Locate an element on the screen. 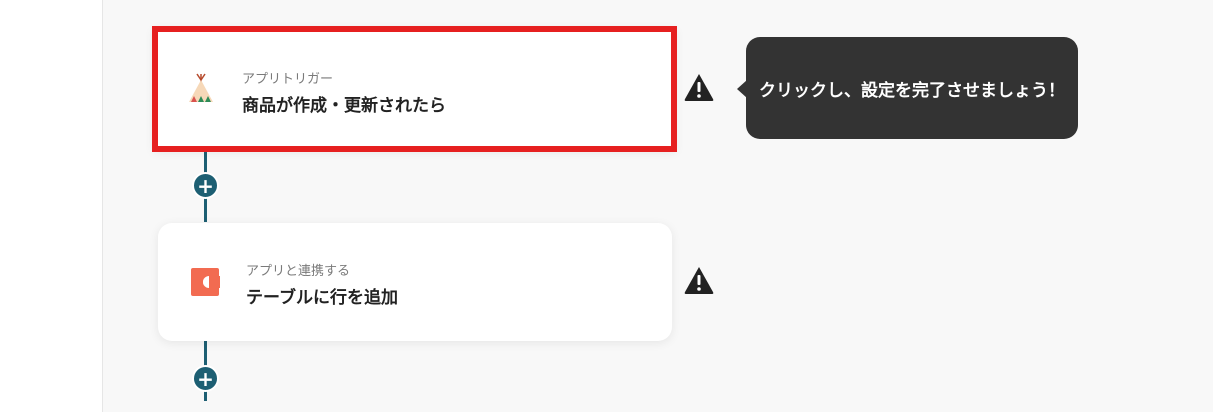  step-title: 商品が作成・更新されたら is located at coordinates (344, 106).